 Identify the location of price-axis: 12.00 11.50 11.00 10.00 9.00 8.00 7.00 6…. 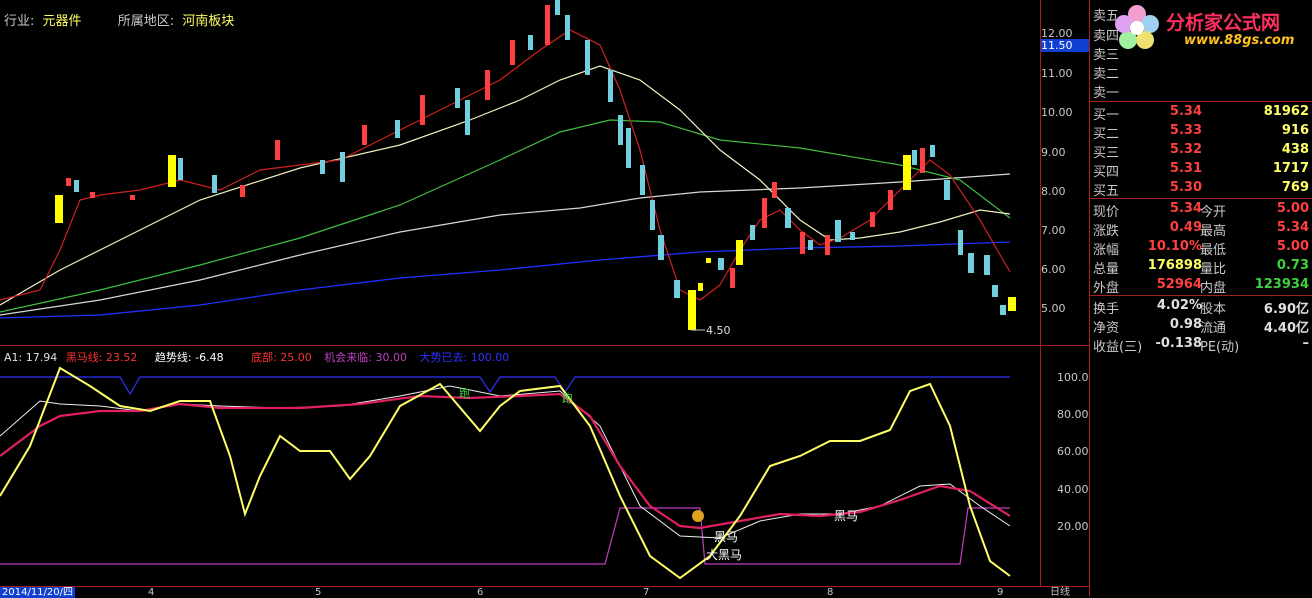
(1065, 172).